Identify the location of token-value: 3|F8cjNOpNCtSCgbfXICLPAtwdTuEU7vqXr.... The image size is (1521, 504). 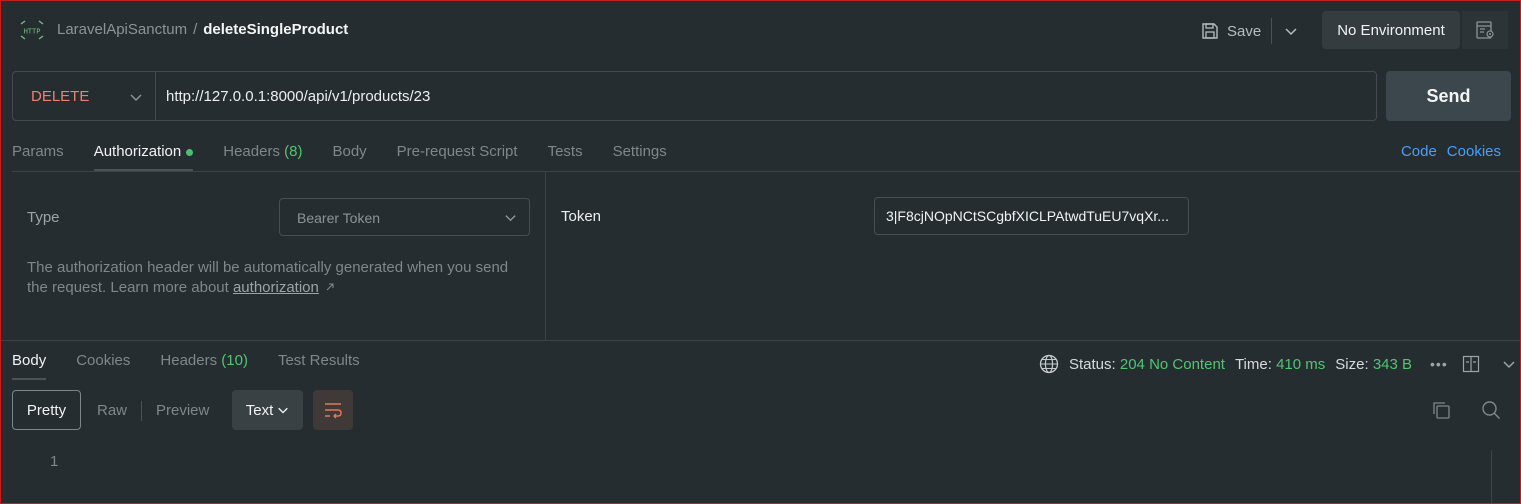
(1027, 216).